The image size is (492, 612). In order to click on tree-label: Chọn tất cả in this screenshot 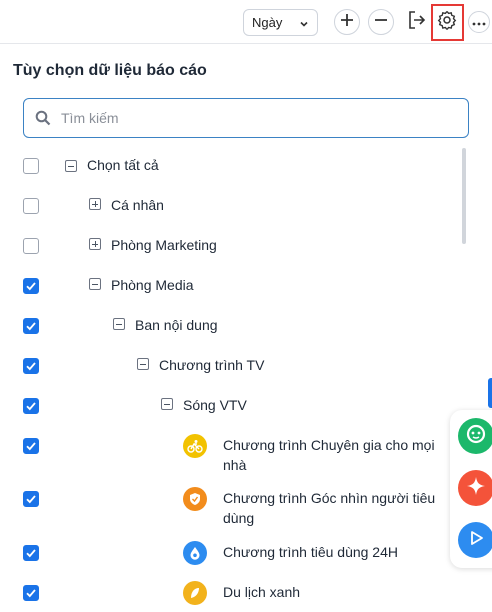, I will do `click(123, 165)`.